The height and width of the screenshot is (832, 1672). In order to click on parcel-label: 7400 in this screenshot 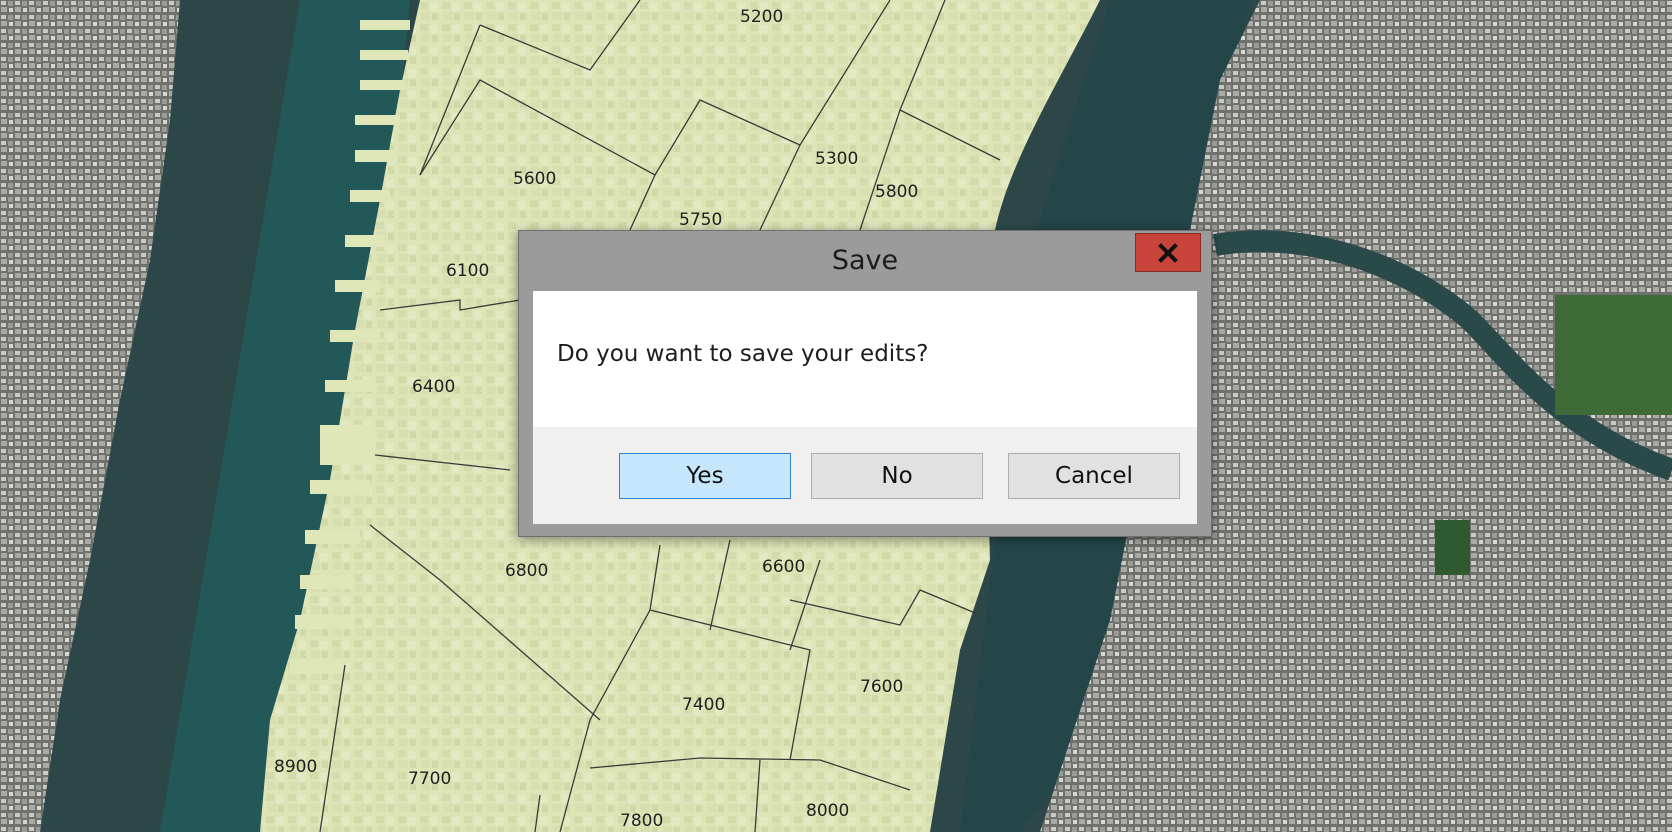, I will do `click(703, 705)`.